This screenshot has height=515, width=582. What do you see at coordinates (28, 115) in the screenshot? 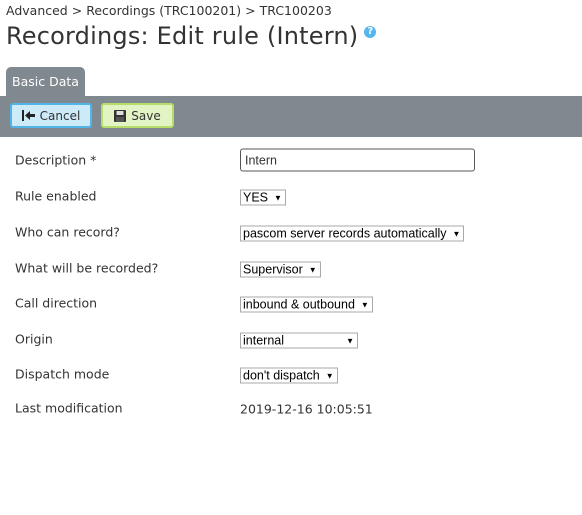
I see `back-arrow-icon` at bounding box center [28, 115].